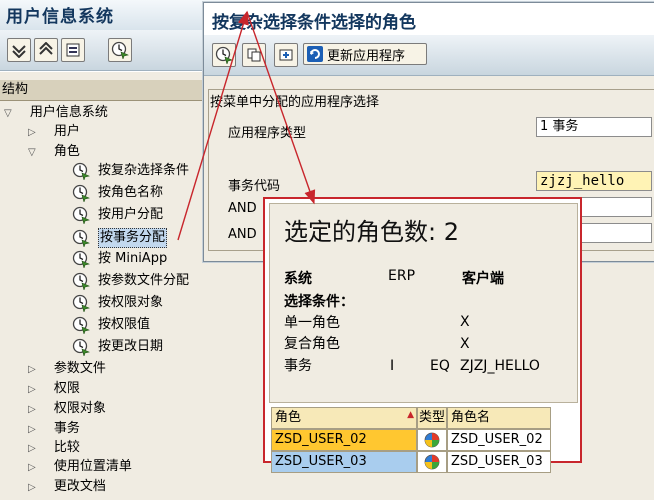  I want to click on criteria-label: 选择条件：, so click(319, 302).